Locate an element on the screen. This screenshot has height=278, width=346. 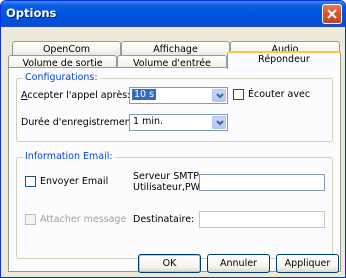
email-title: Information Email: is located at coordinates (69, 156).